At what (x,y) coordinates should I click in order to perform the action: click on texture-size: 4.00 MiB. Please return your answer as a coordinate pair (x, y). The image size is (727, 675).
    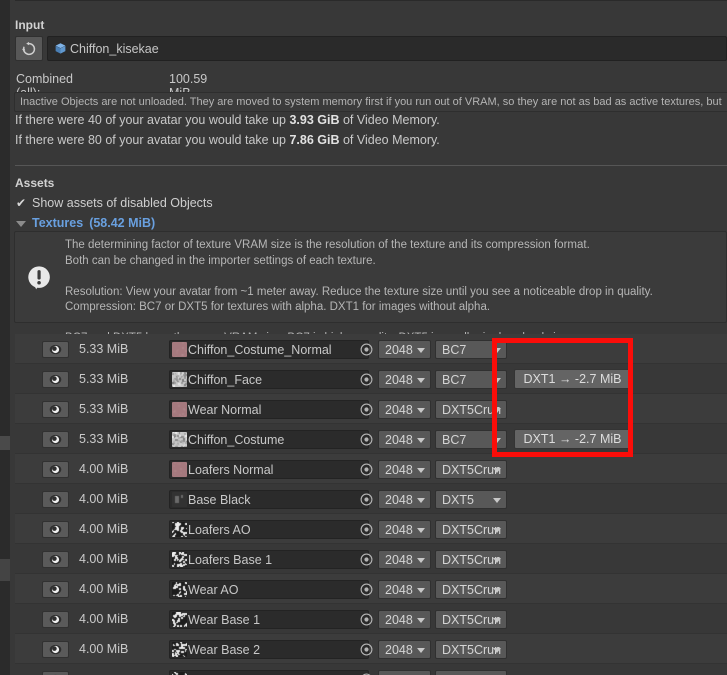
    Looking at the image, I should click on (104, 469).